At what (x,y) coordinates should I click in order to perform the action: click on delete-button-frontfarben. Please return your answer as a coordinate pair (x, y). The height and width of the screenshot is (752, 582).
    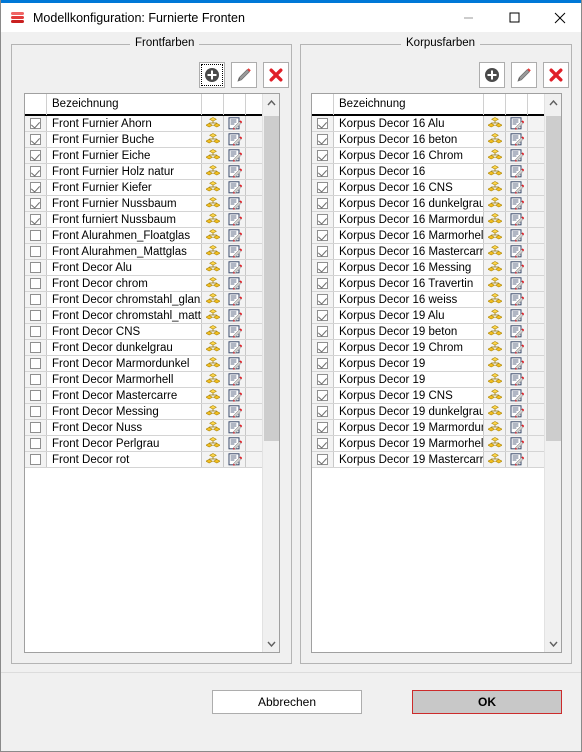
    Looking at the image, I should click on (276, 75).